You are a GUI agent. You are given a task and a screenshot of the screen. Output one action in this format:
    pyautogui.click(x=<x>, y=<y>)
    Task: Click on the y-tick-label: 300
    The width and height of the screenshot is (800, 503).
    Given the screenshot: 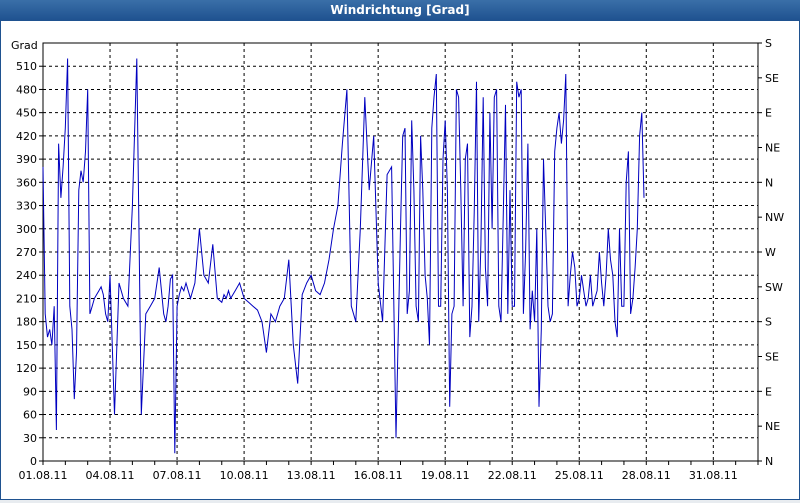 What is the action you would take?
    pyautogui.click(x=26, y=229)
    